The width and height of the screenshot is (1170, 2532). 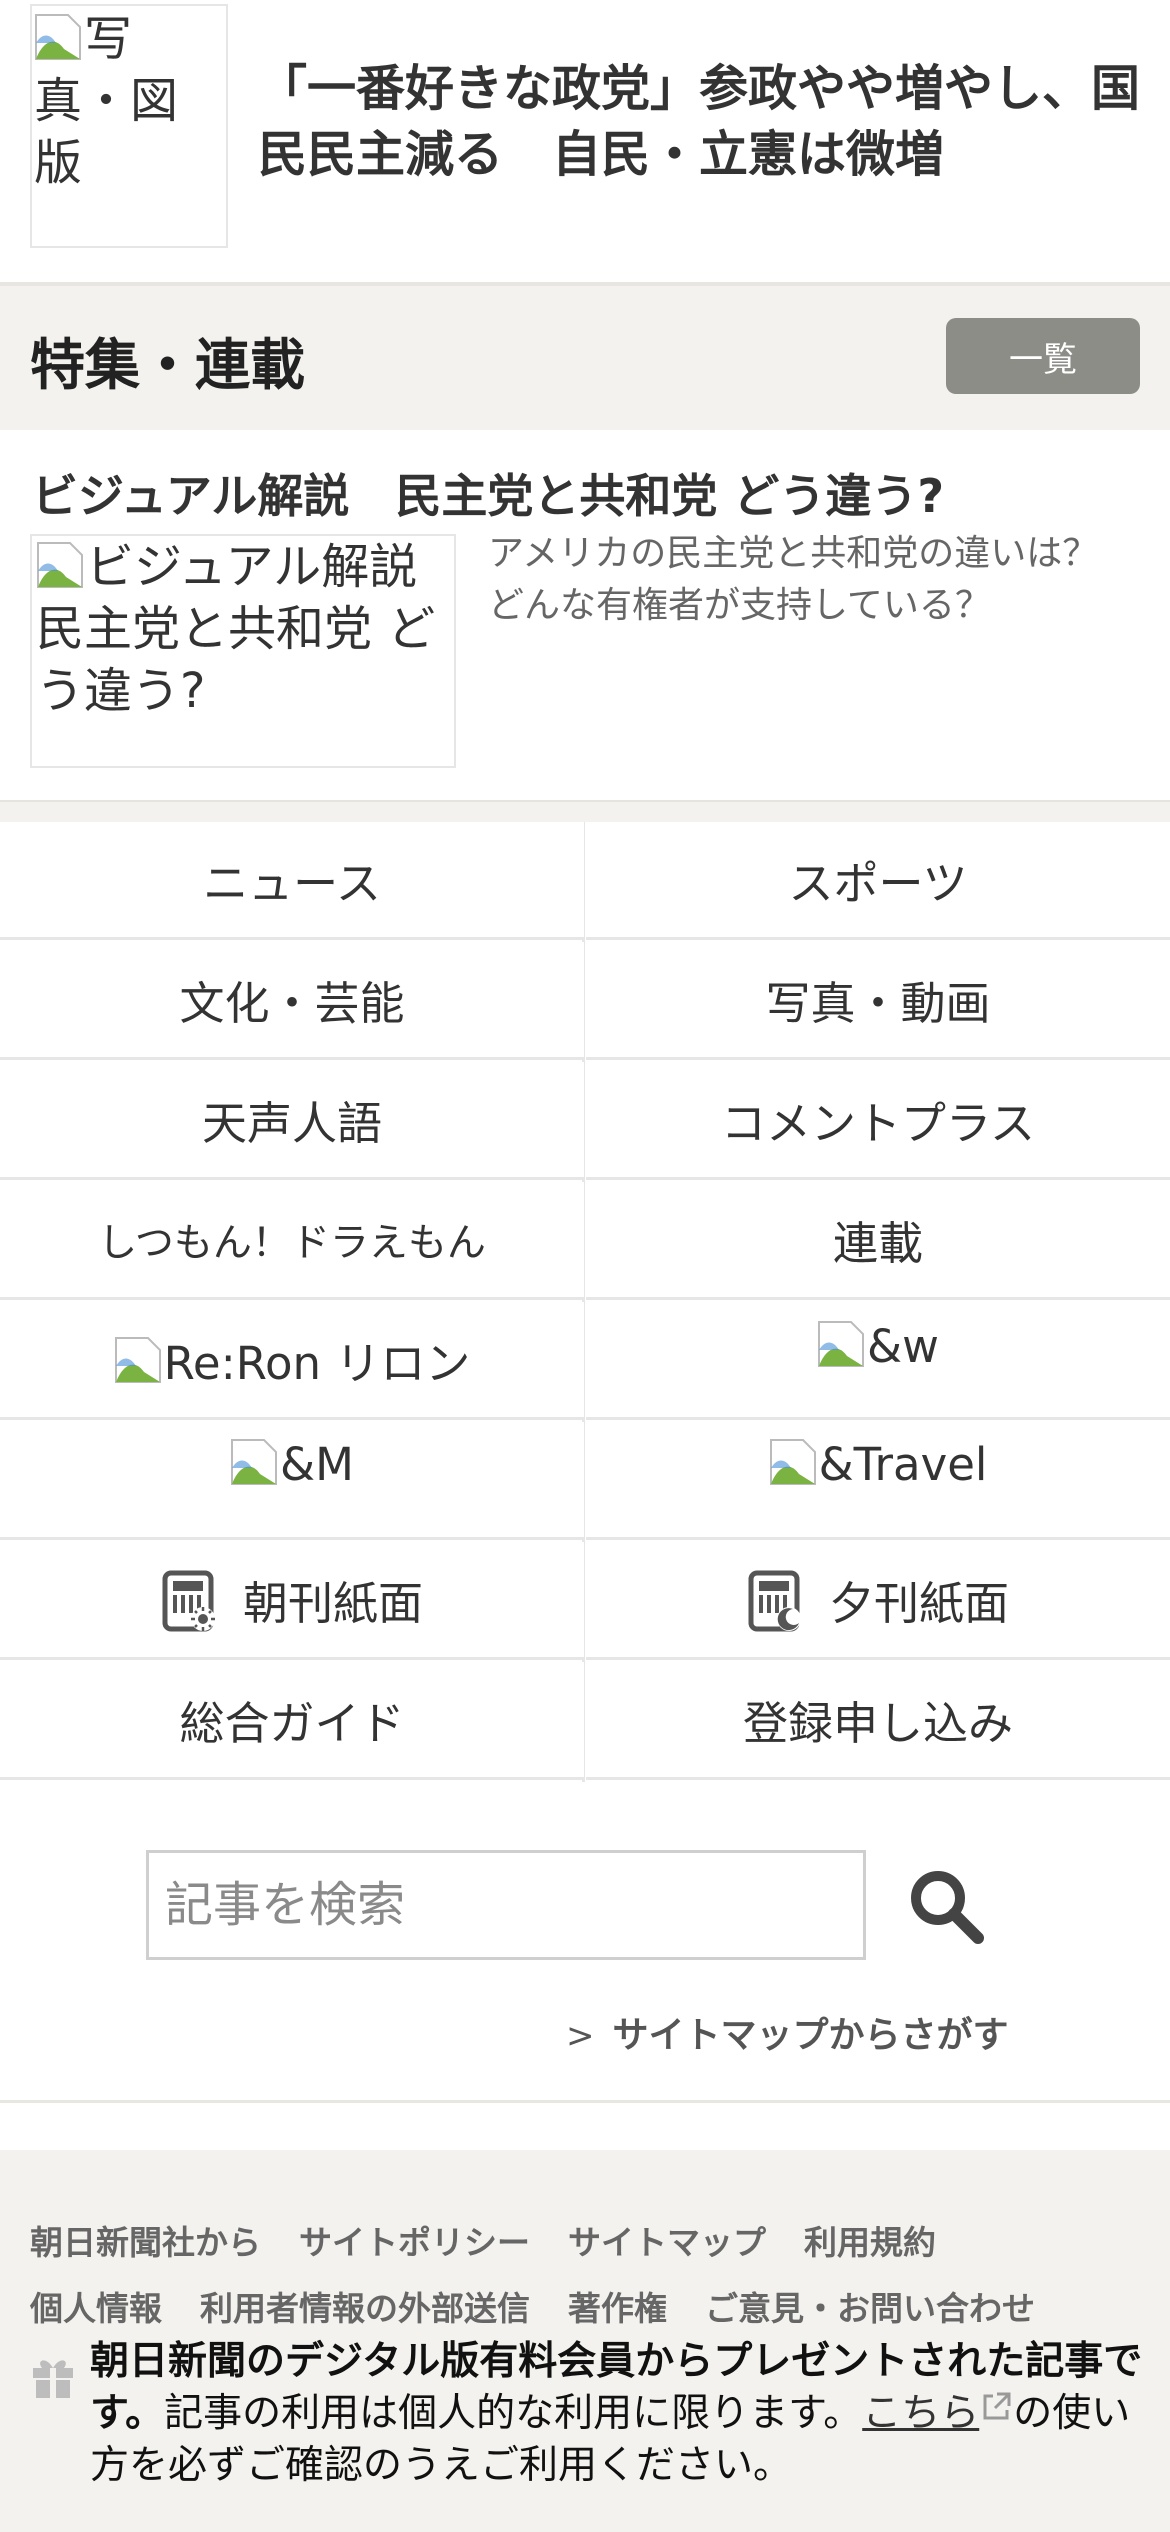 What do you see at coordinates (774, 1600) in the screenshot?
I see `evening-paper-icon` at bounding box center [774, 1600].